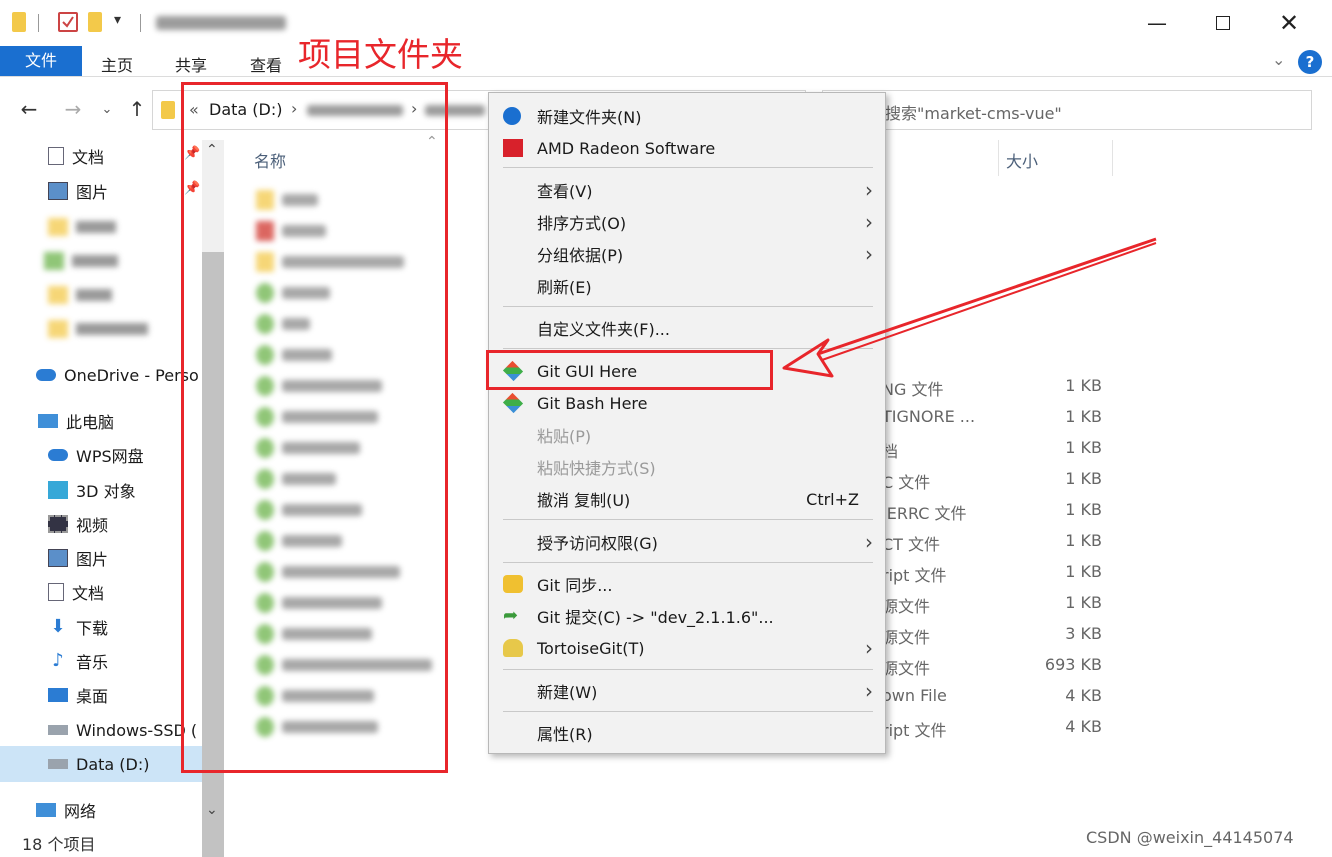 The image size is (1332, 857). Describe the element at coordinates (107, 109) in the screenshot. I see `recent-locations-button: ⌄` at that location.